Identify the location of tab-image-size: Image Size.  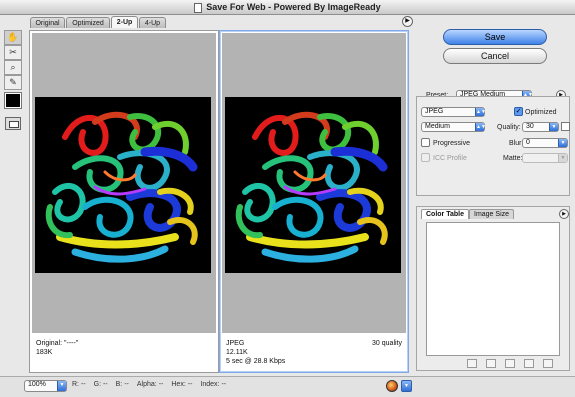
(492, 214).